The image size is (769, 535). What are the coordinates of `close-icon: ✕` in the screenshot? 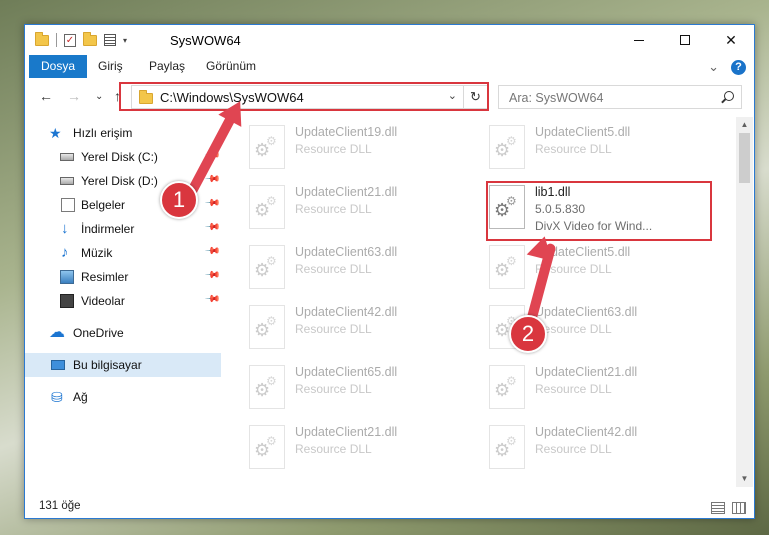 It's located at (731, 39).